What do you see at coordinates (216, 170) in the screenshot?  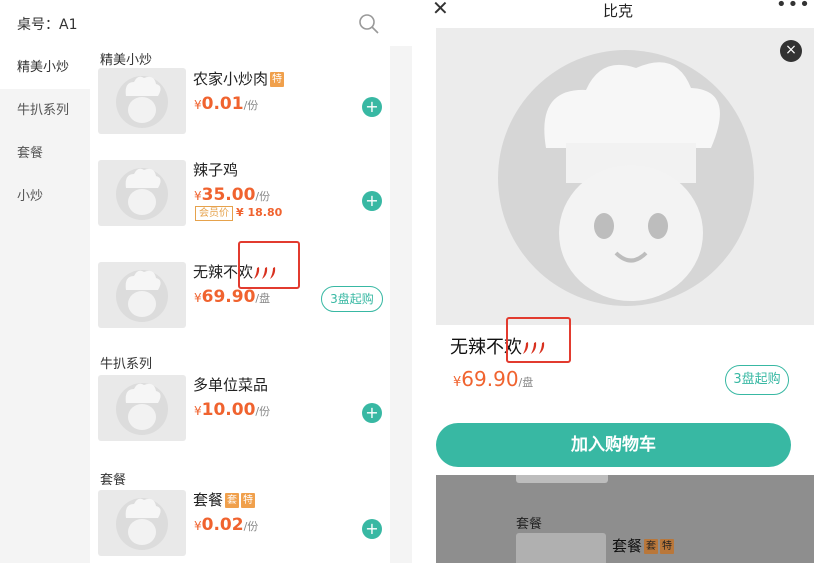 I see `dish-name: 辣子鸡` at bounding box center [216, 170].